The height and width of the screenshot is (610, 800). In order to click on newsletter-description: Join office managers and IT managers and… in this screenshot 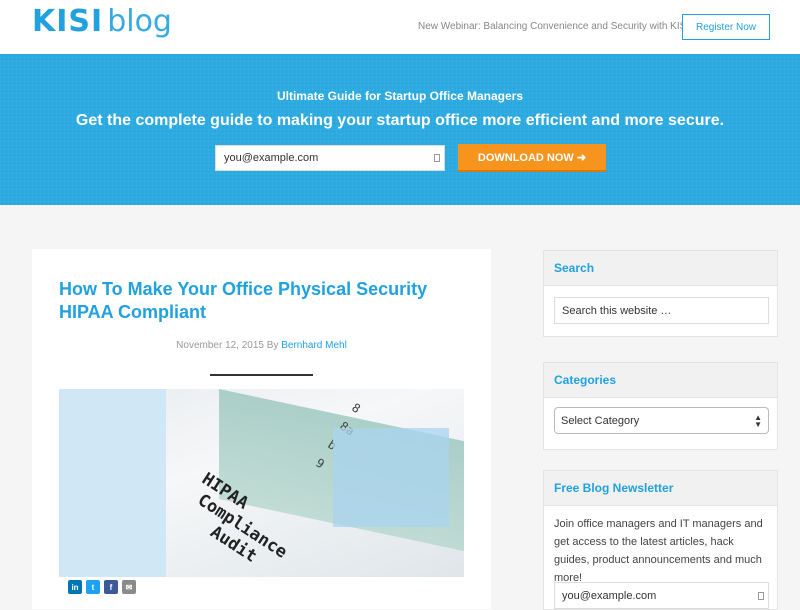, I will do `click(658, 551)`.